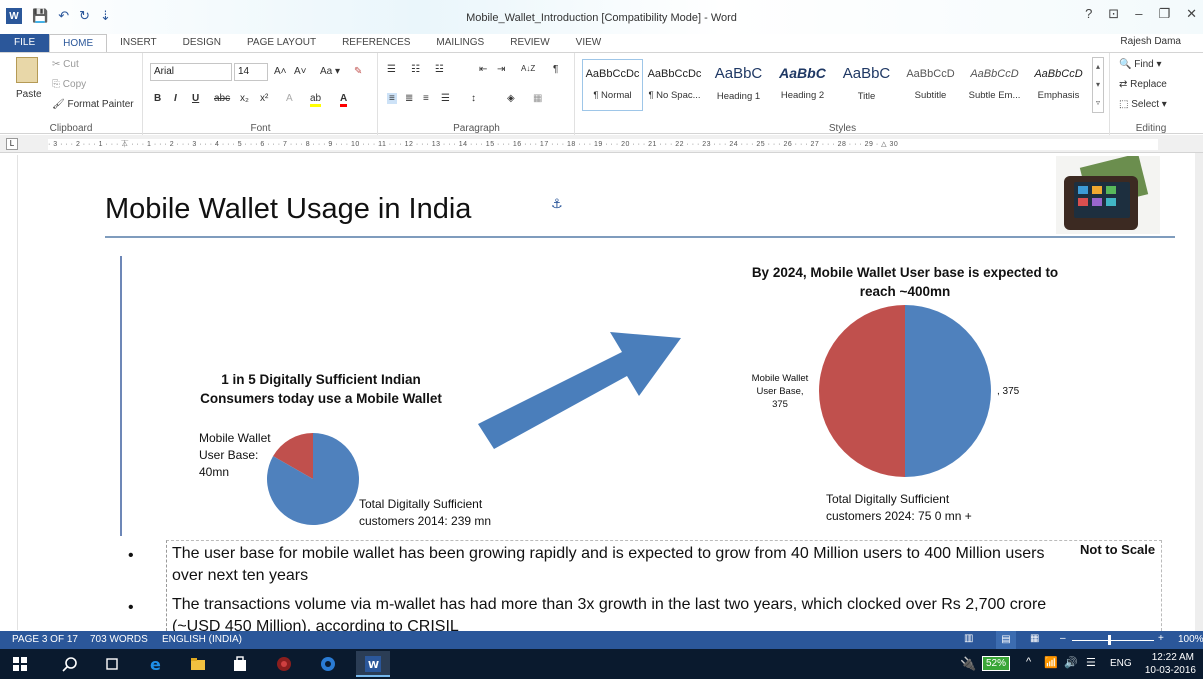 Image resolution: width=1203 pixels, height=679 pixels. What do you see at coordinates (1191, 14) in the screenshot?
I see `close-button: ✕` at bounding box center [1191, 14].